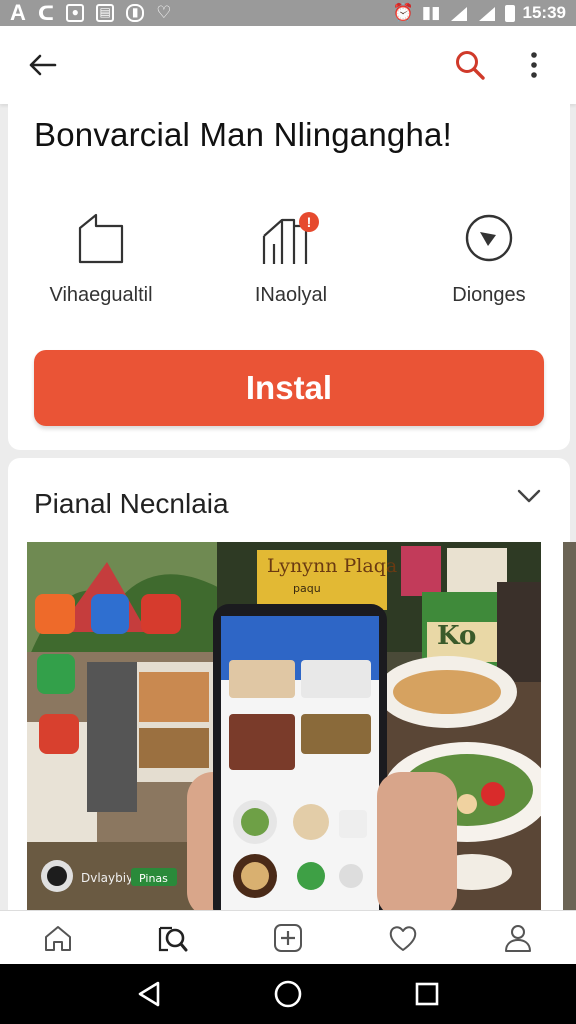  What do you see at coordinates (18, 12) in the screenshot?
I see `a-letter-icon: A` at bounding box center [18, 12].